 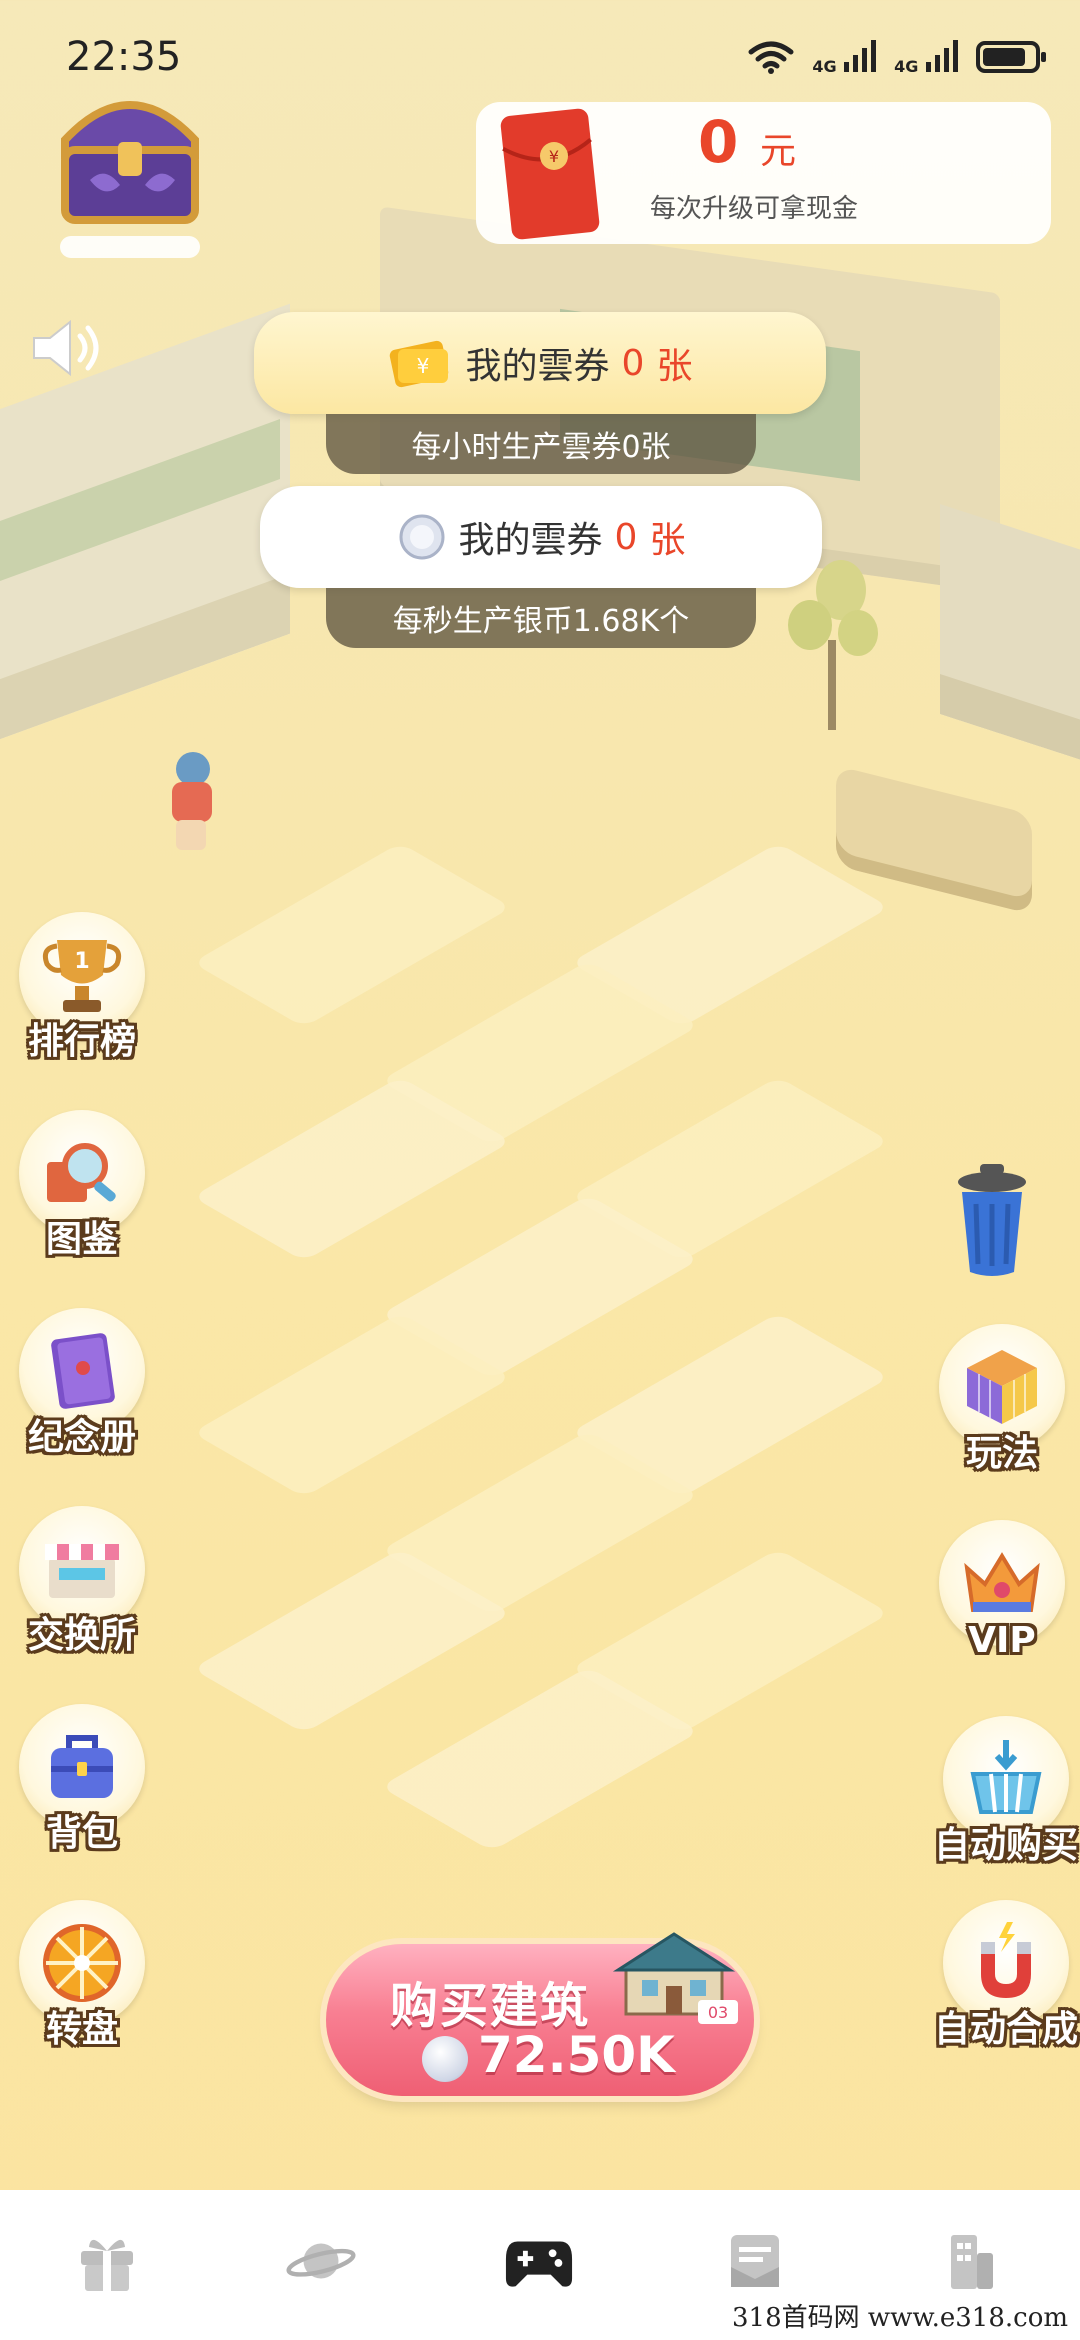 I want to click on collection-button: 图鉴, so click(x=82, y=1186).